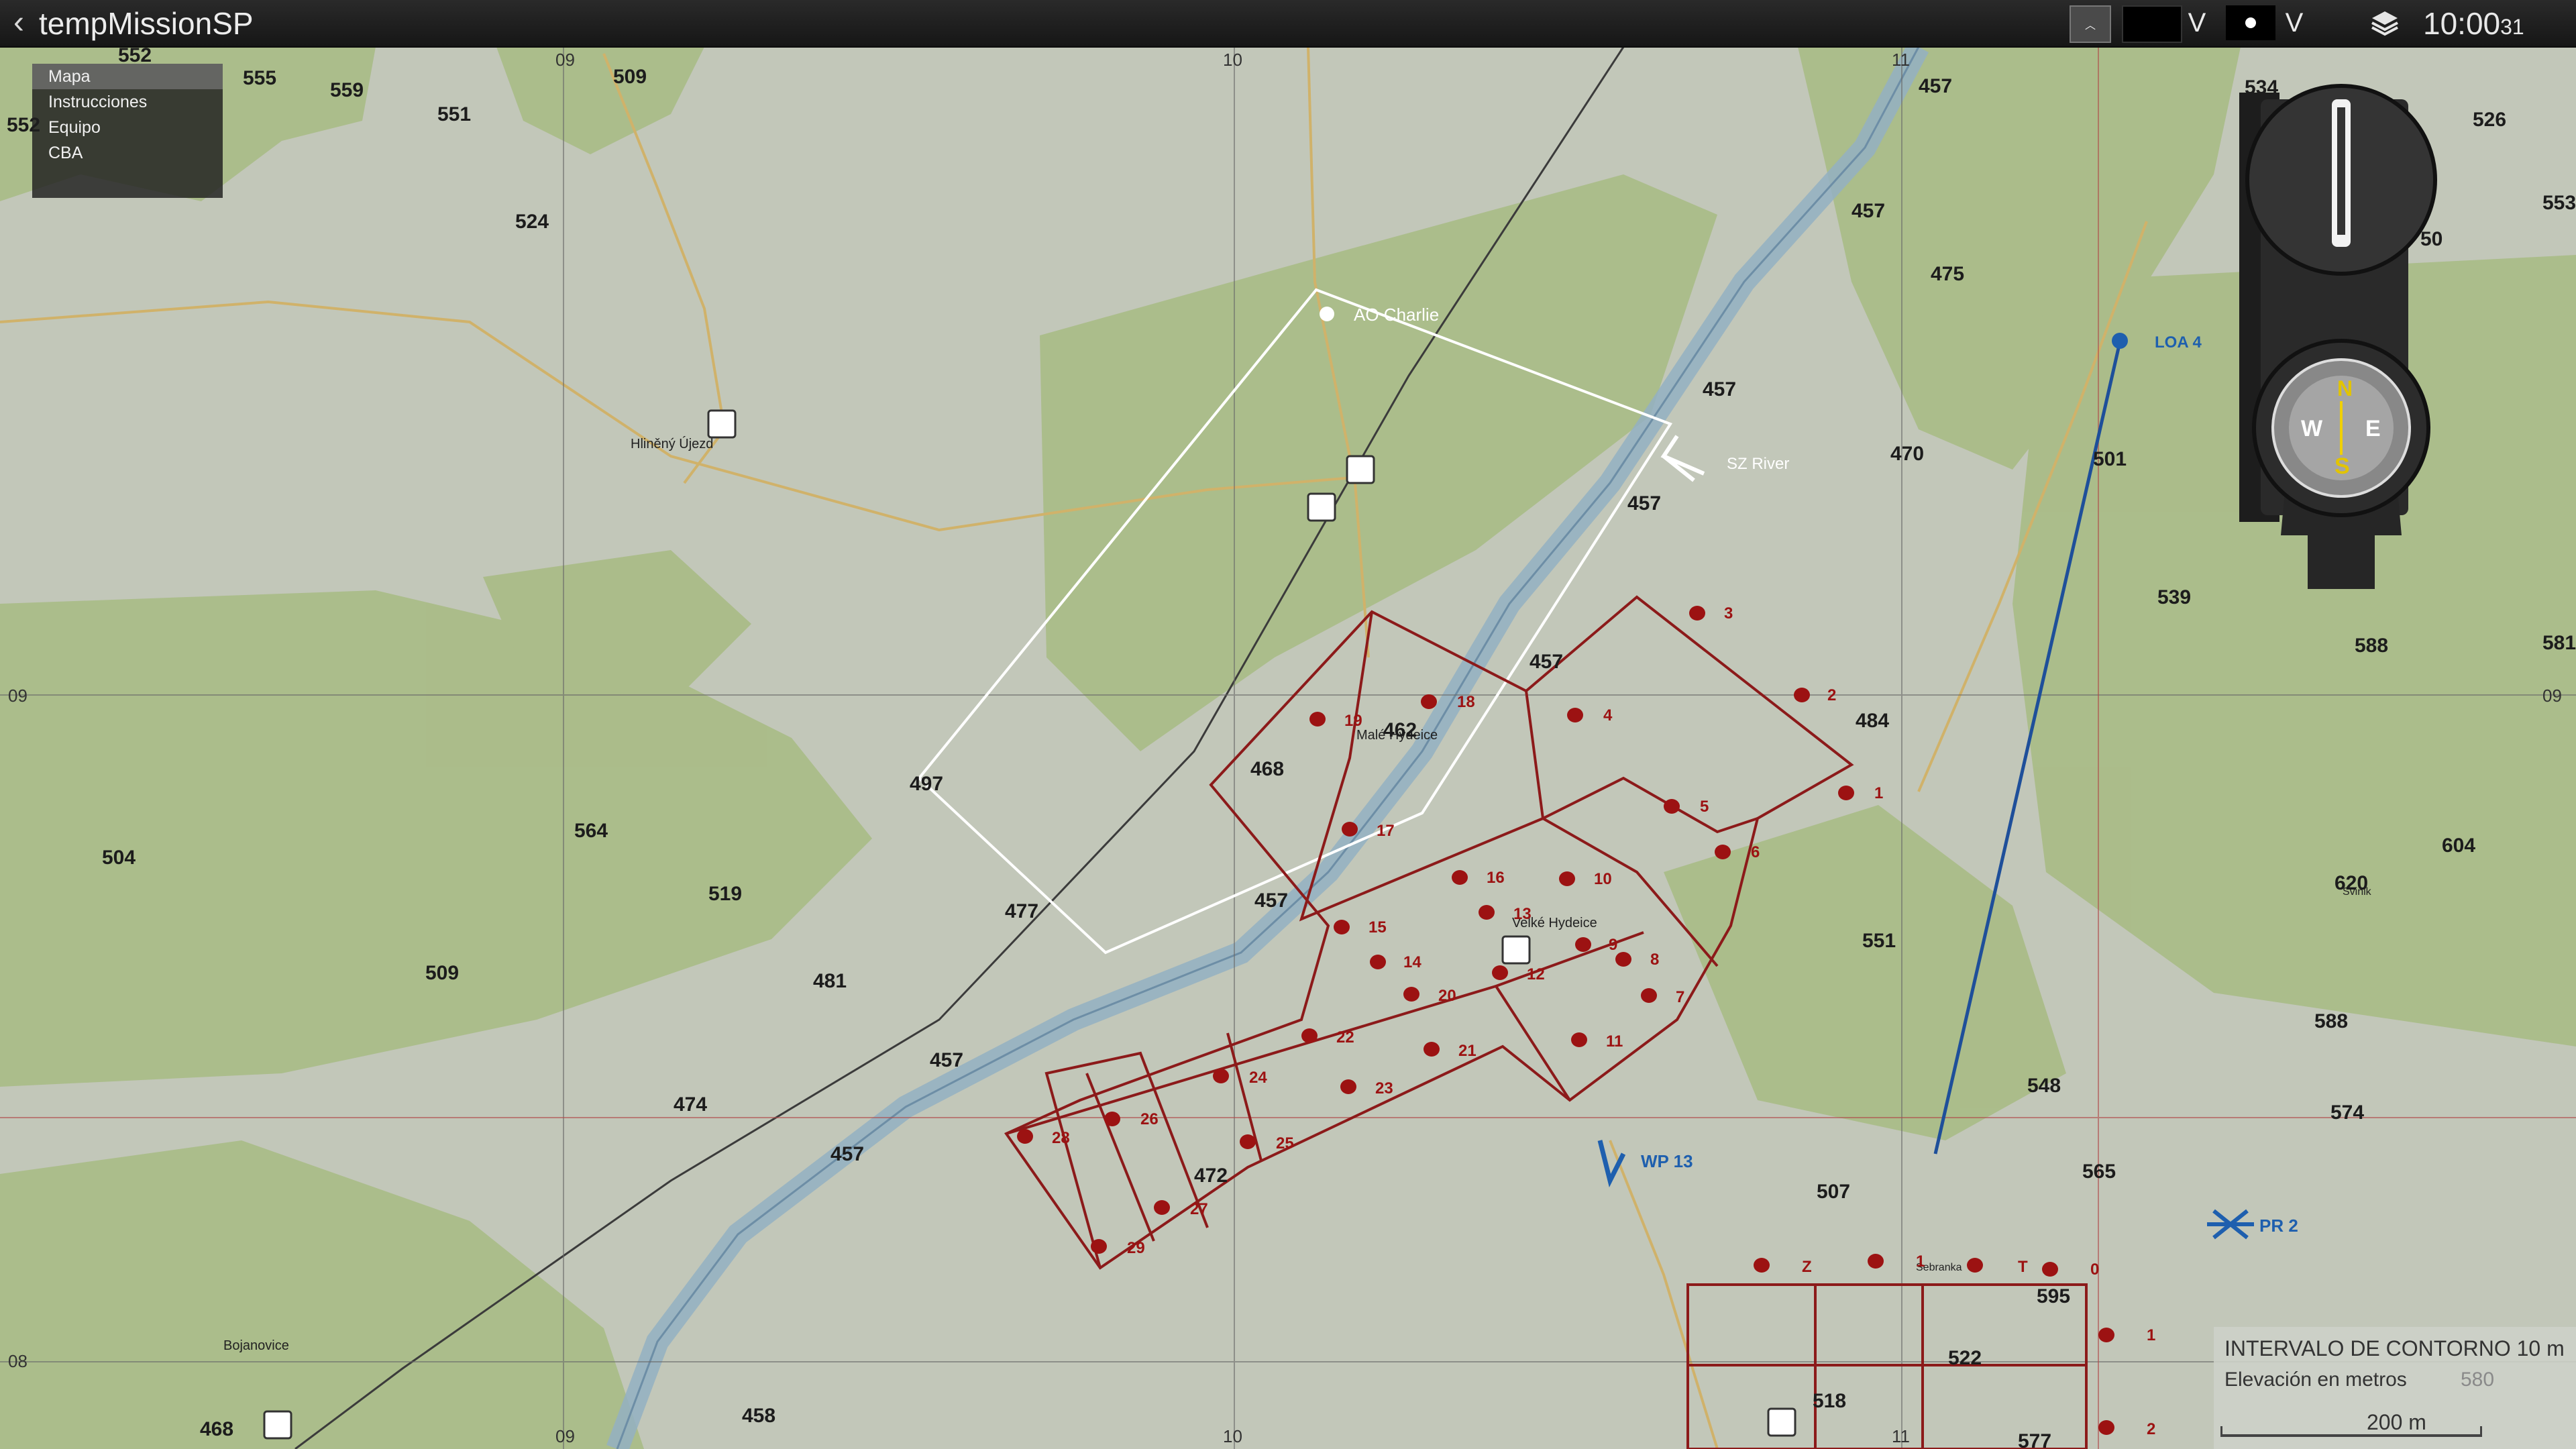 This screenshot has width=2576, height=1449. What do you see at coordinates (1400, 730) in the screenshot?
I see `elevation-label: 462` at bounding box center [1400, 730].